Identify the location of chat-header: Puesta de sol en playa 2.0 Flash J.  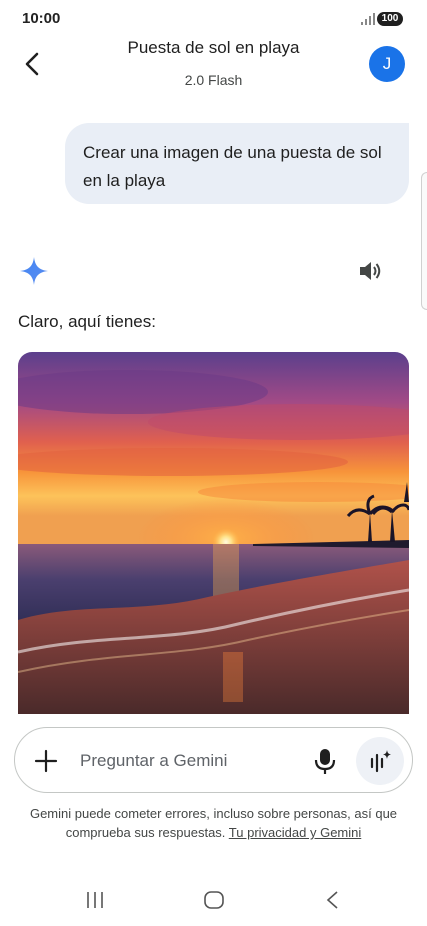
(213, 67).